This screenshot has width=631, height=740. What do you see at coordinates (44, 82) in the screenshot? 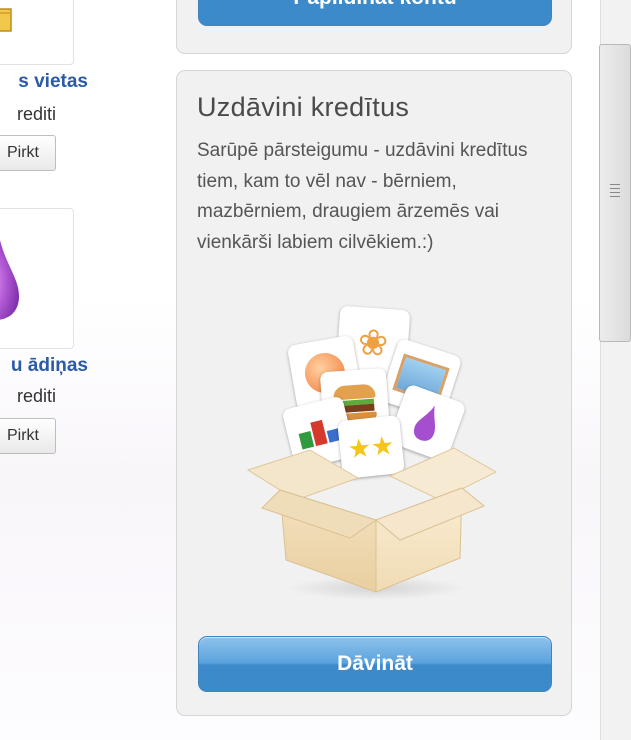
I see `item-title-1: s vietas` at bounding box center [44, 82].